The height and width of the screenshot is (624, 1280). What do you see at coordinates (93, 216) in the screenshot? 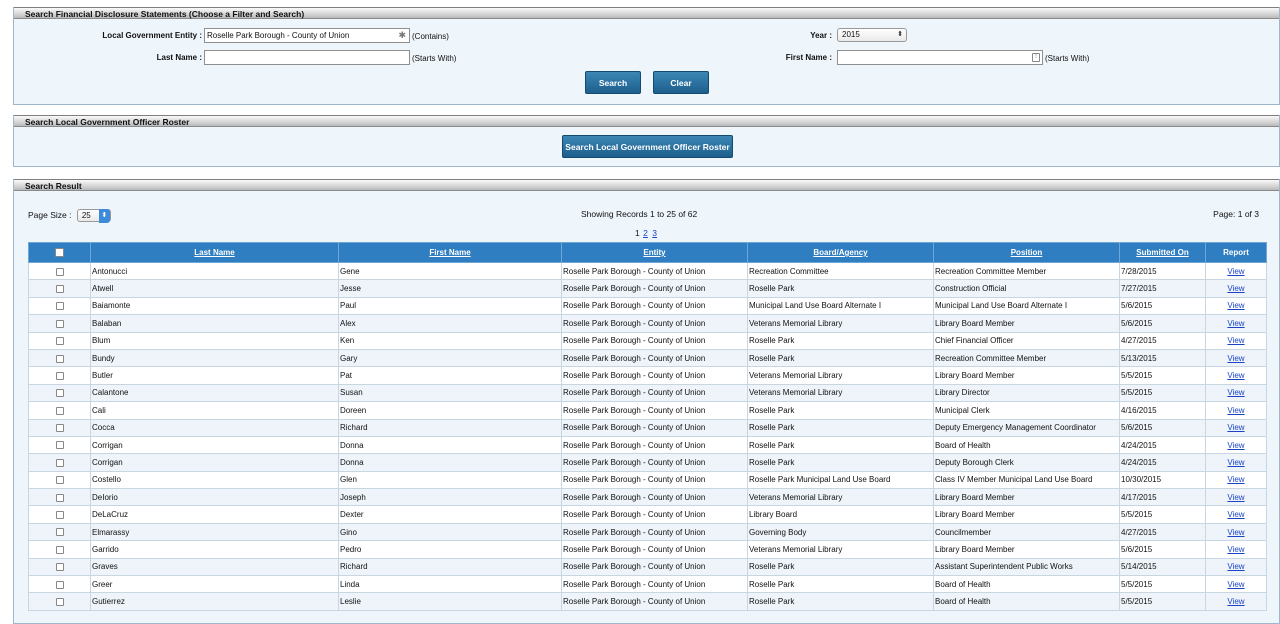
I see `page-size-select: 25 ⬍` at bounding box center [93, 216].